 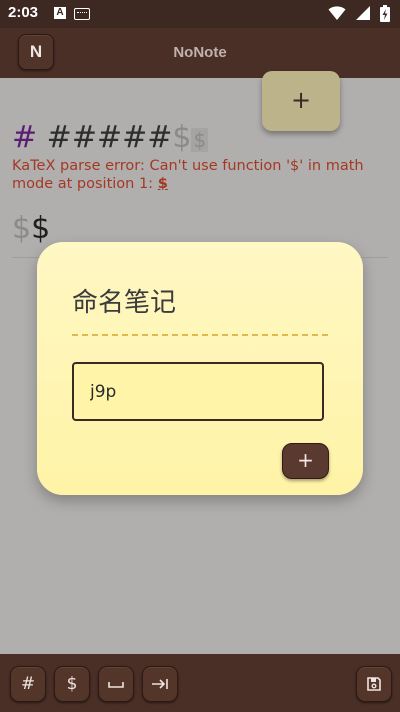 I want to click on heading-hash: #, so click(x=25, y=137).